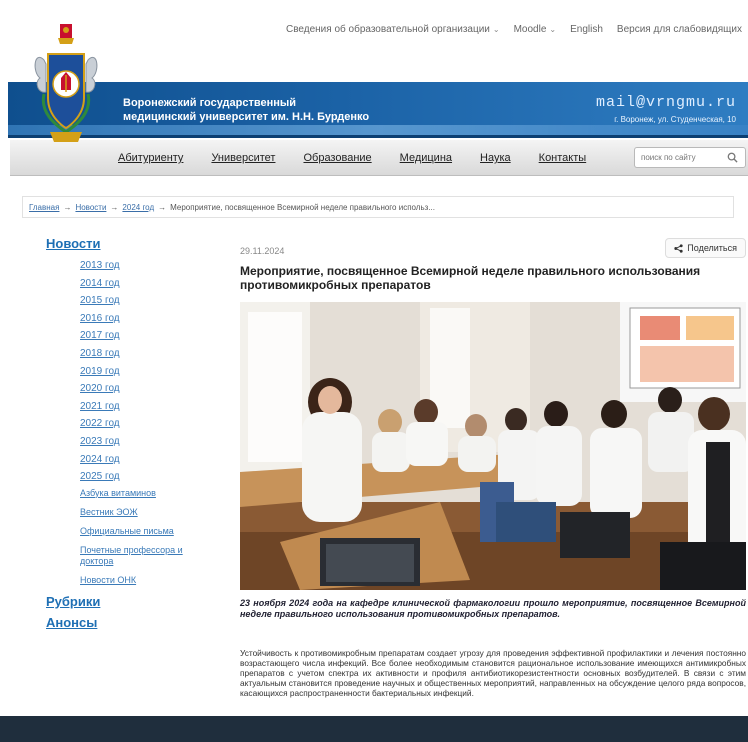 This screenshot has height=742, width=748. I want to click on sidebar-year-link: 2014 год, so click(148, 284).